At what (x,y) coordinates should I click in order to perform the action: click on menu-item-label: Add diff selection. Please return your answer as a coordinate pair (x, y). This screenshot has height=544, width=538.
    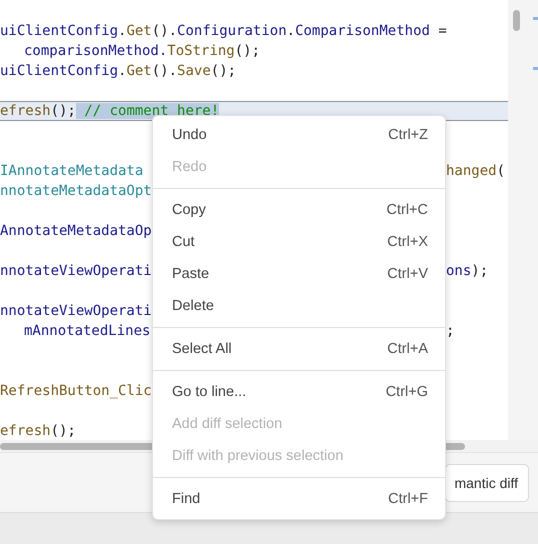
    Looking at the image, I should click on (227, 424).